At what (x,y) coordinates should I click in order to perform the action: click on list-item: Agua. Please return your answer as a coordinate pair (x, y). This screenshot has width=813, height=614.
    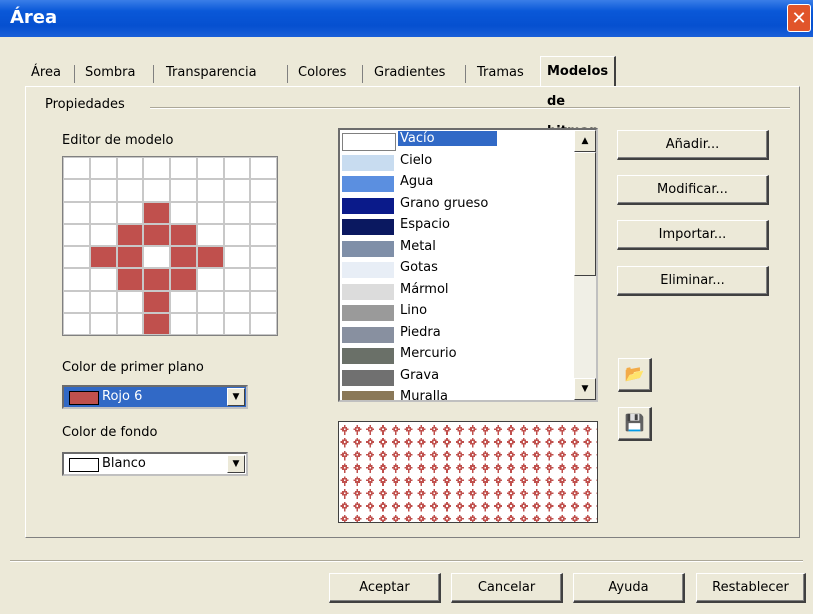
    Looking at the image, I should click on (458, 184).